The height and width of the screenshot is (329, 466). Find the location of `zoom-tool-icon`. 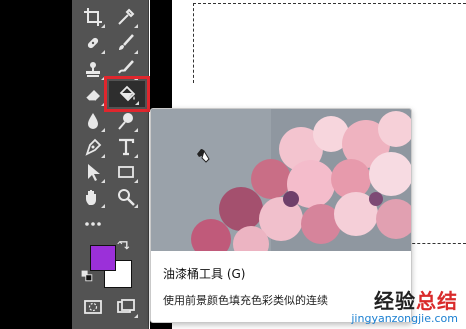

zoom-tool-icon is located at coordinates (126, 197).